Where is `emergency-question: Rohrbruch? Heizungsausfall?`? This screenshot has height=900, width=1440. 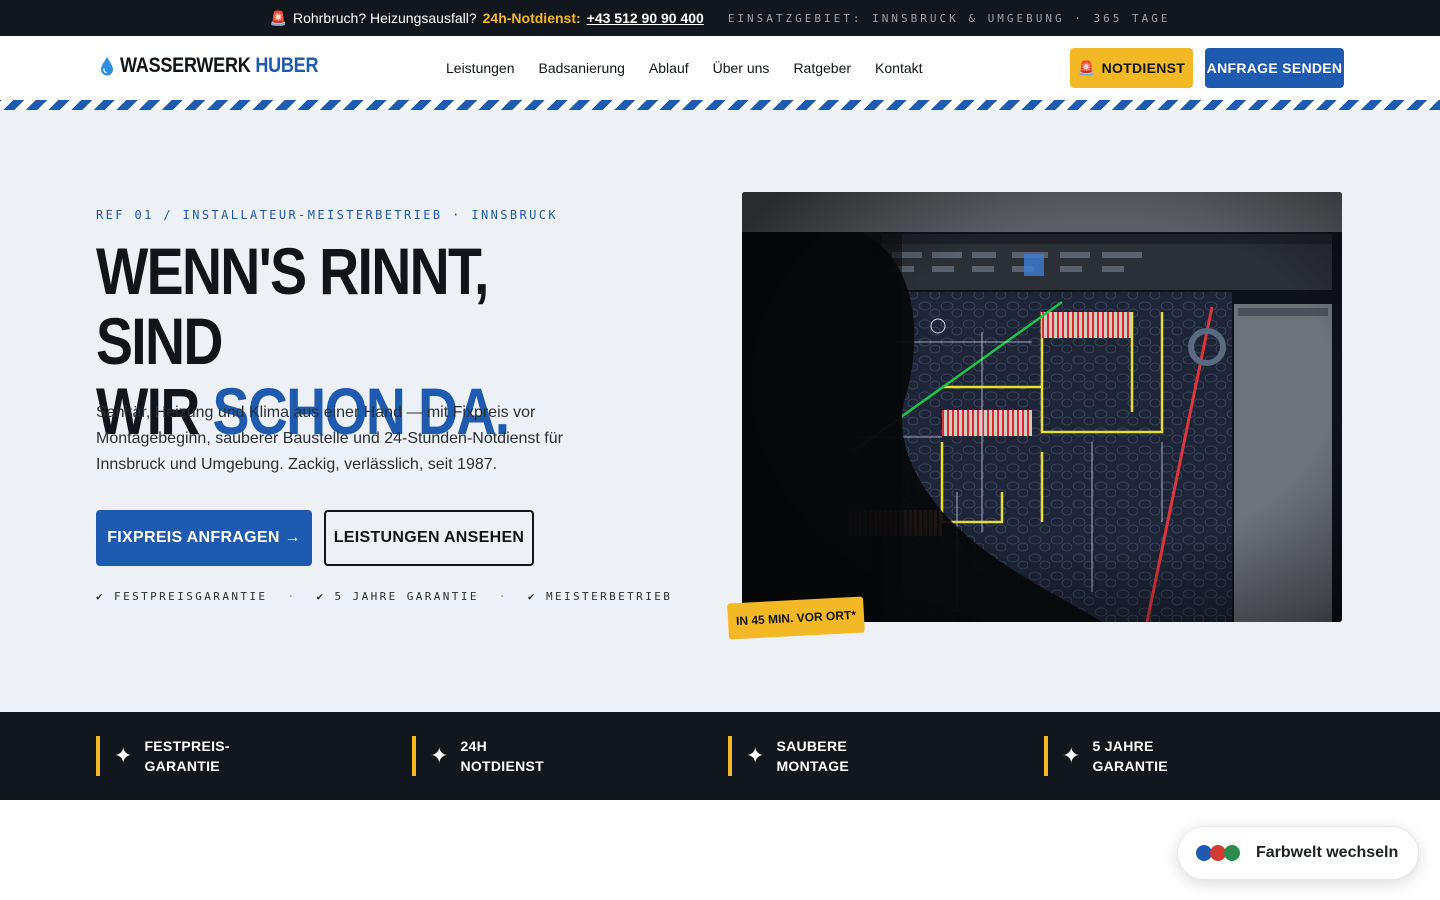
emergency-question: Rohrbruch? Heizungsausfall? is located at coordinates (384, 18).